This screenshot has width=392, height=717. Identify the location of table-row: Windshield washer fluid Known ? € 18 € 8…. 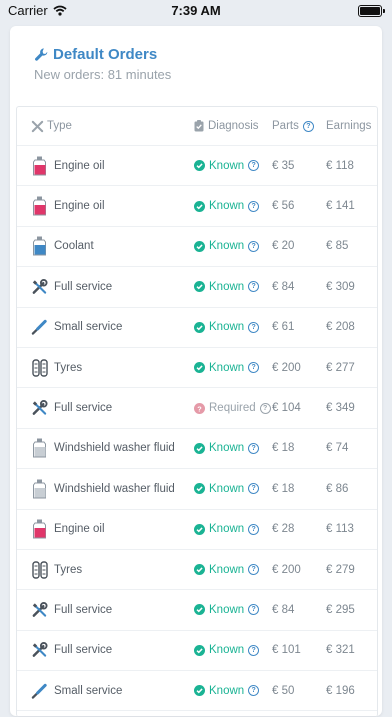
(197, 489).